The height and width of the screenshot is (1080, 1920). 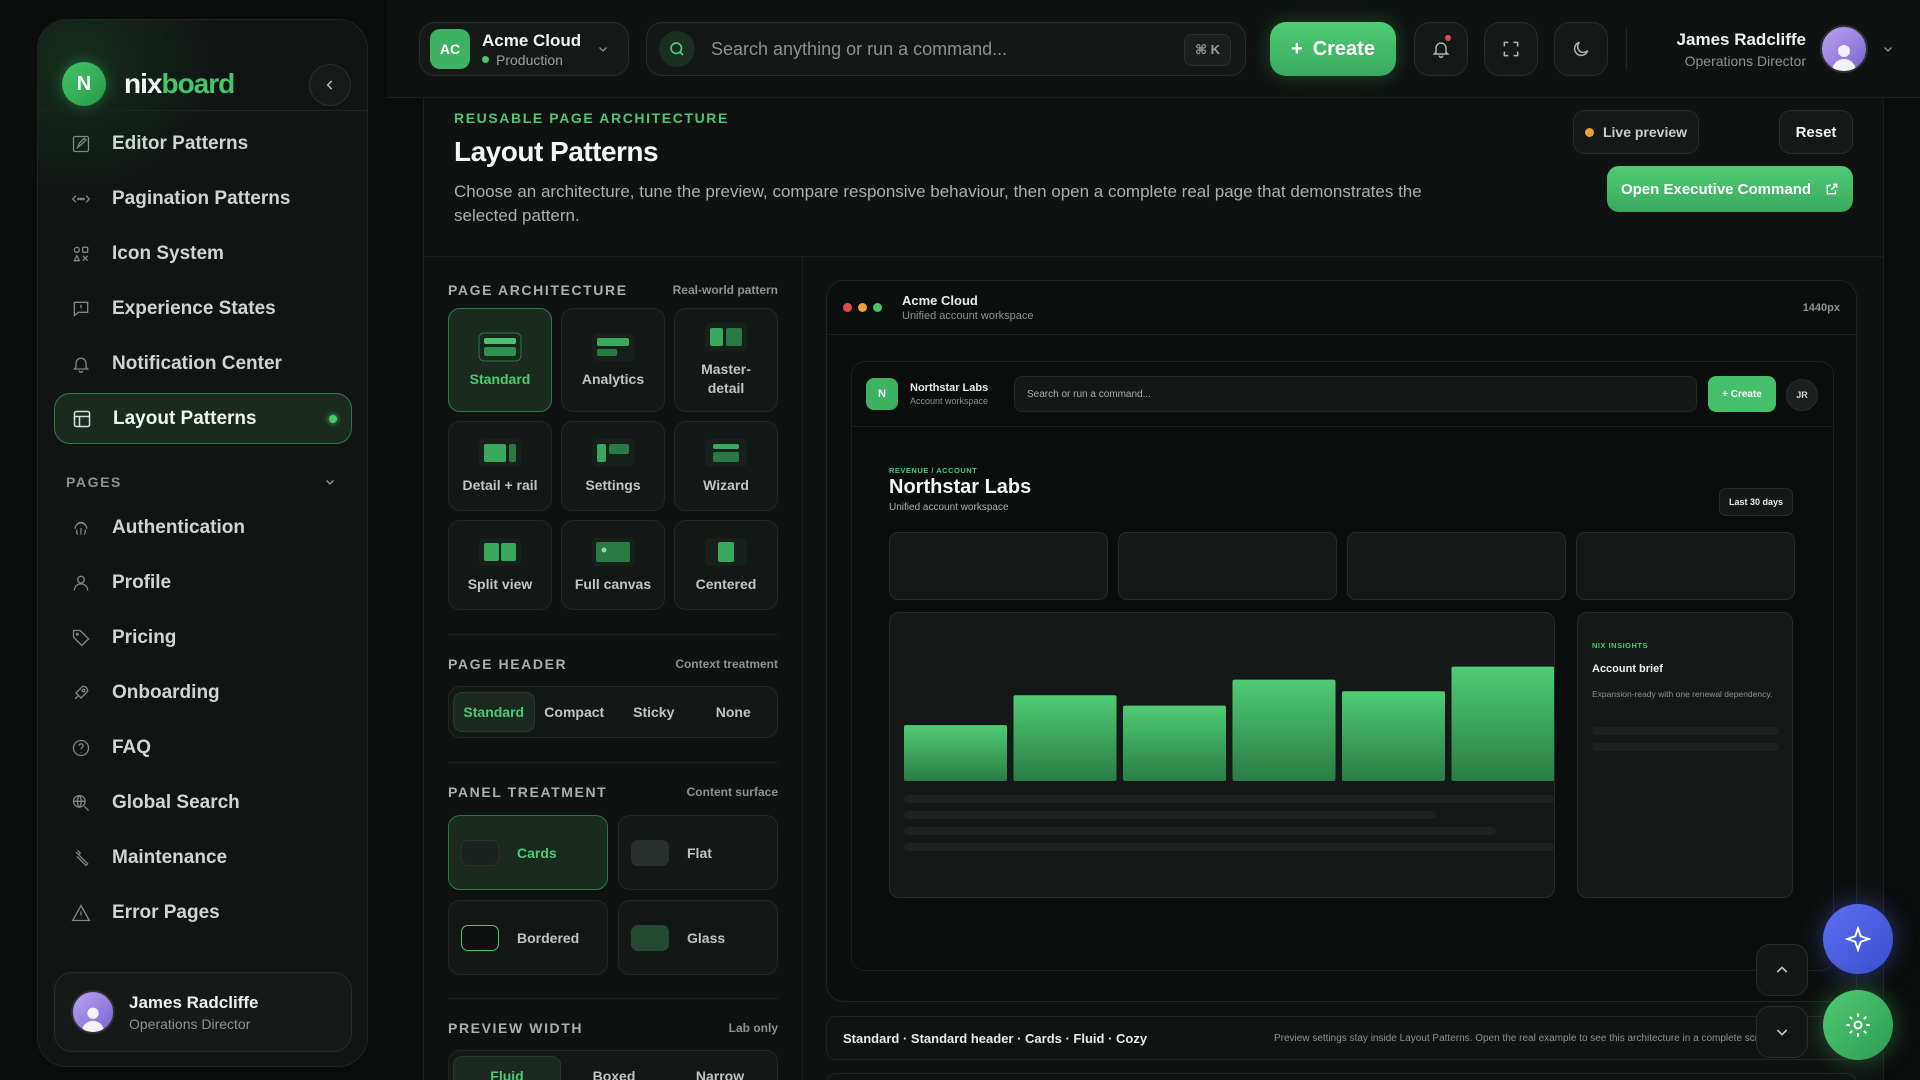 I want to click on sidebar-item-authentication: Authentication, so click(x=203, y=527).